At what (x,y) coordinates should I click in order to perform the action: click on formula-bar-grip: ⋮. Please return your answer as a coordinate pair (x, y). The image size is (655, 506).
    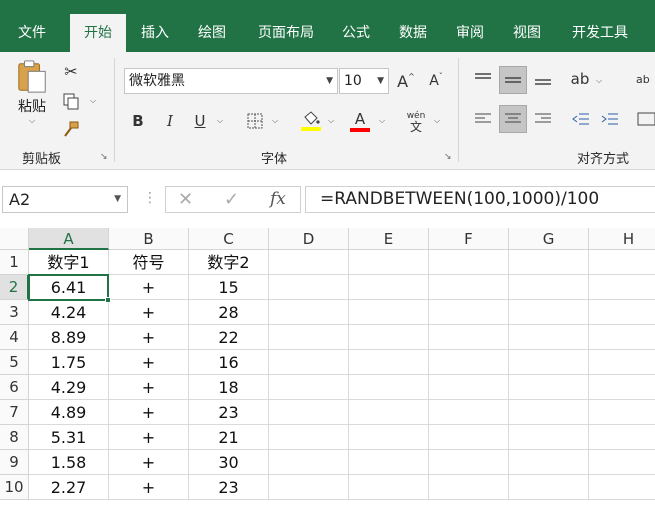
    Looking at the image, I should click on (150, 198).